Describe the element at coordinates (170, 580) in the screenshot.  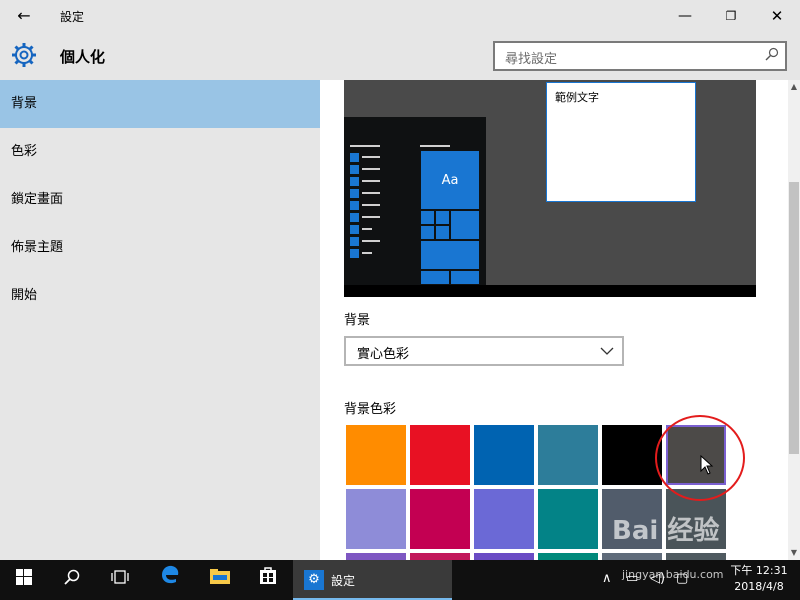
I see `edge-browser-icon` at that location.